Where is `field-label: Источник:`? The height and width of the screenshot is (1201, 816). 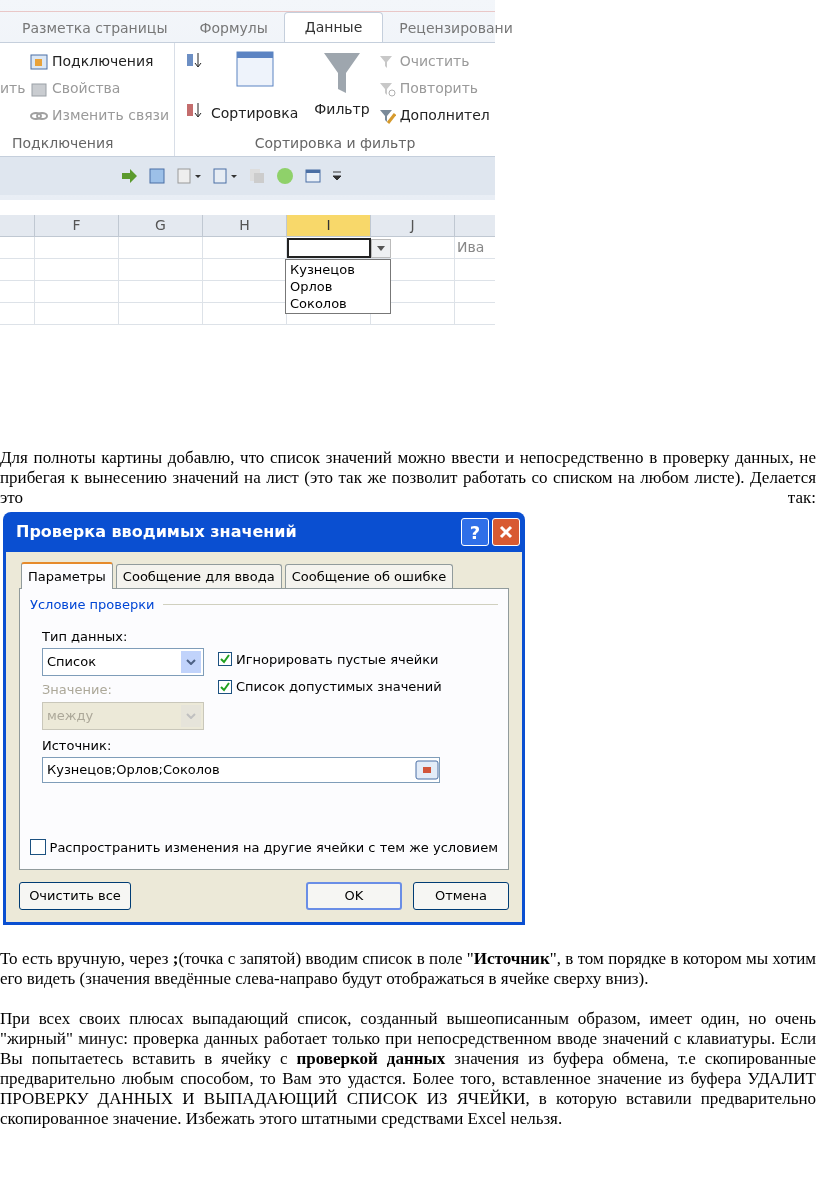 field-label: Источник: is located at coordinates (77, 745).